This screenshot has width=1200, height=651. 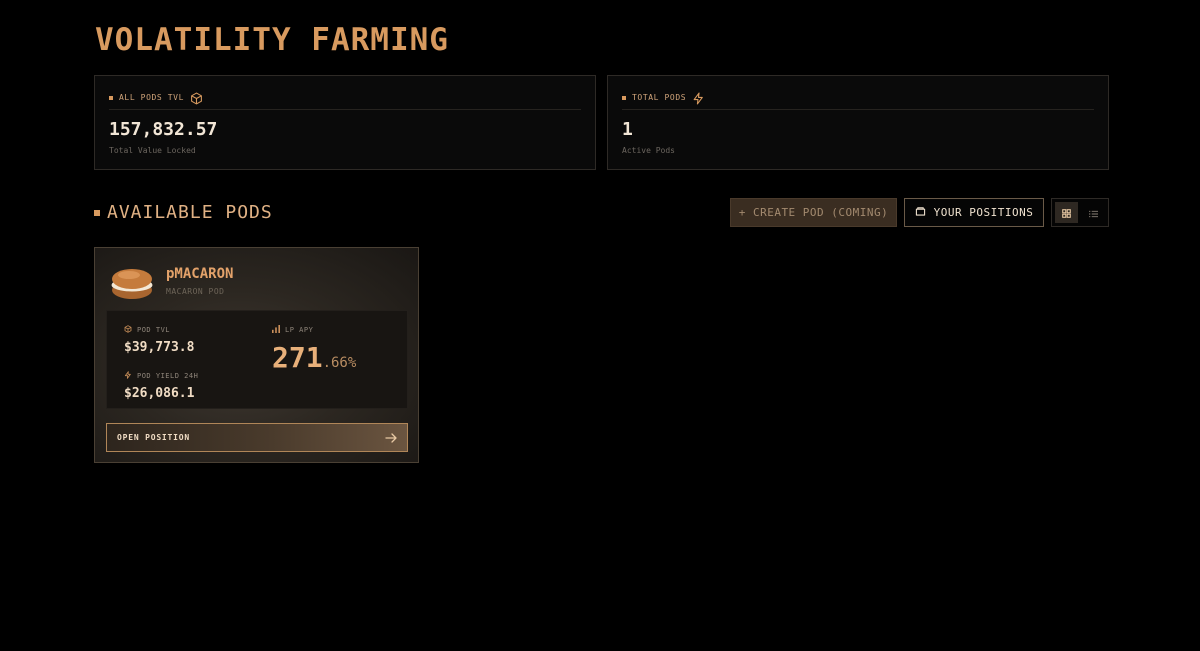 I want to click on pod-yield-value: $26,086.1, so click(x=159, y=393).